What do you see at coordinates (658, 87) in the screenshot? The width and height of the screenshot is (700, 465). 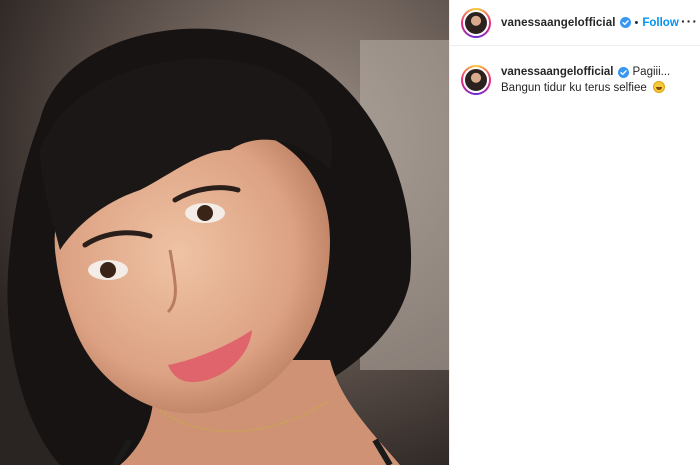 I see `laughing-emoji-icon` at bounding box center [658, 87].